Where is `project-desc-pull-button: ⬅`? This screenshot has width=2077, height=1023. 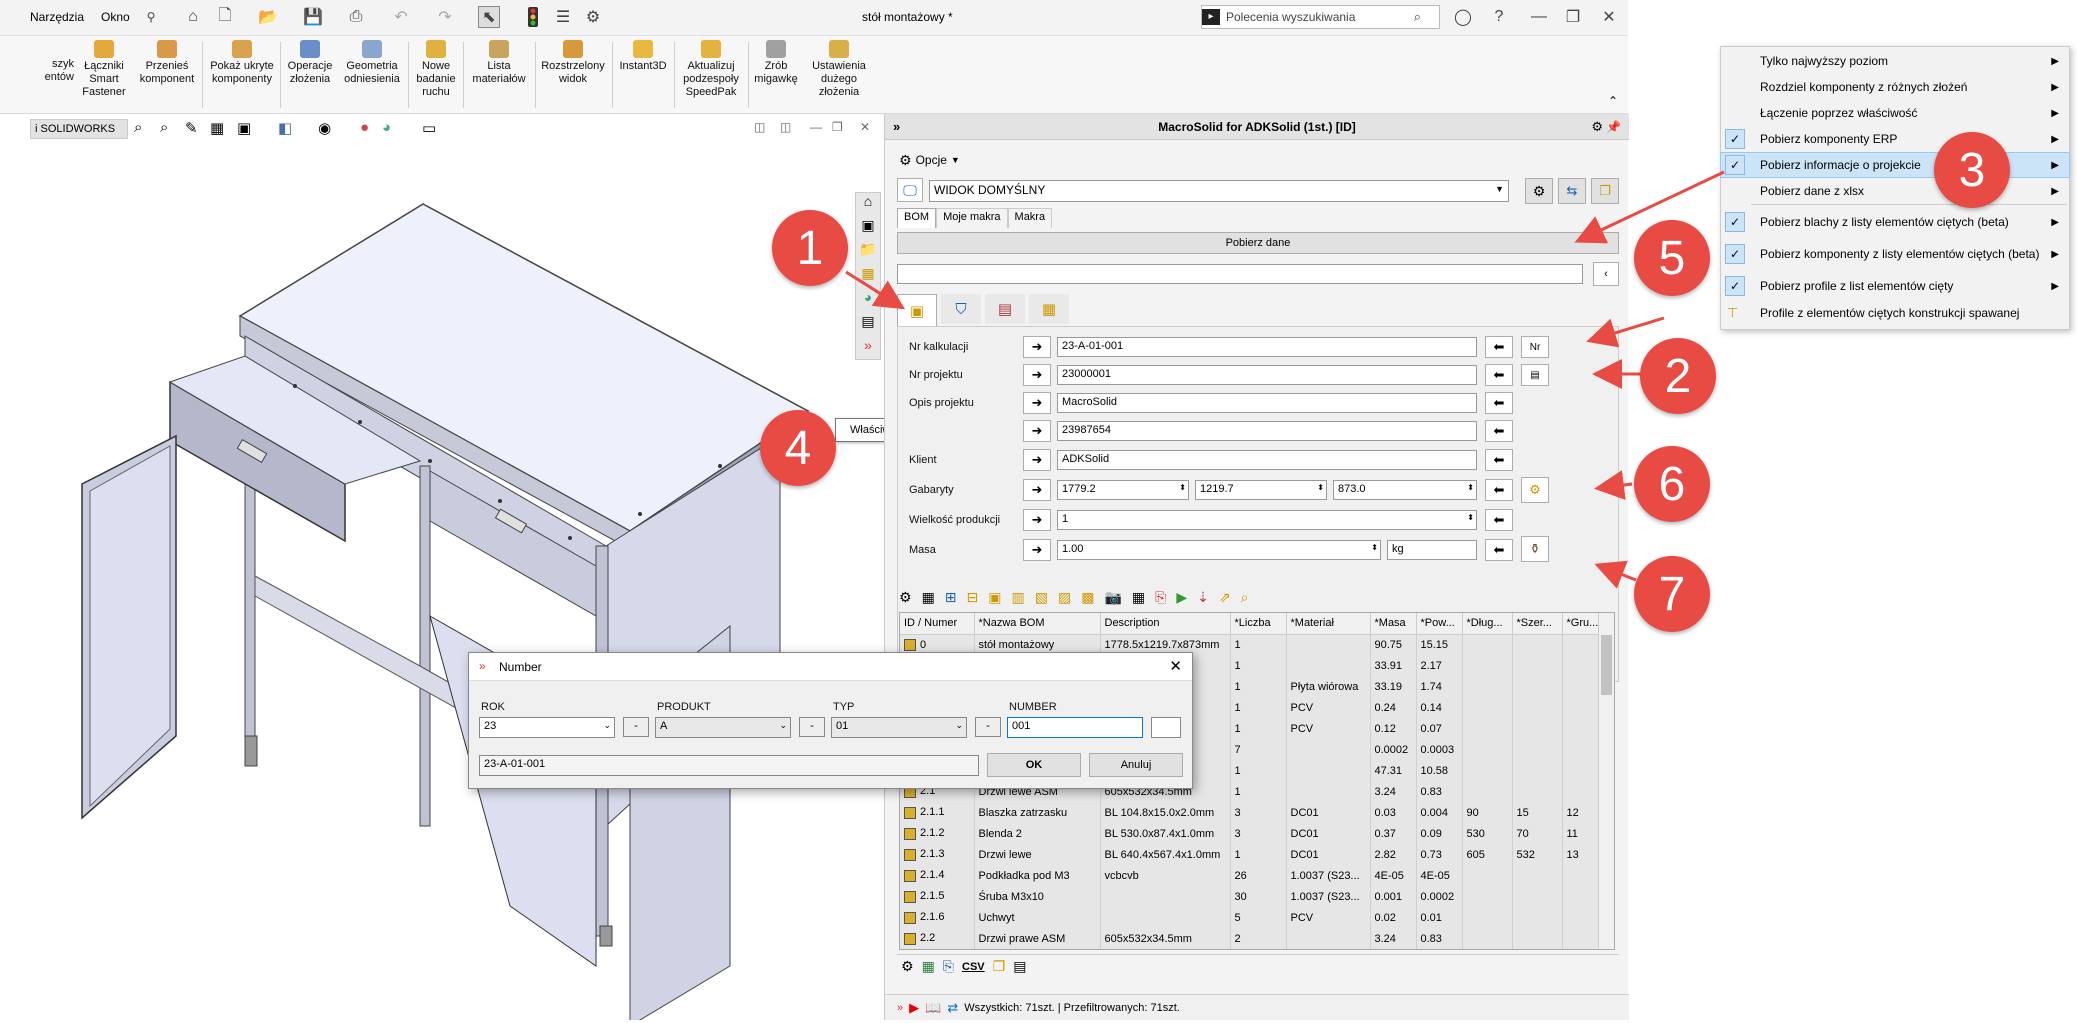
project-desc-pull-button: ⬅ is located at coordinates (1499, 403).